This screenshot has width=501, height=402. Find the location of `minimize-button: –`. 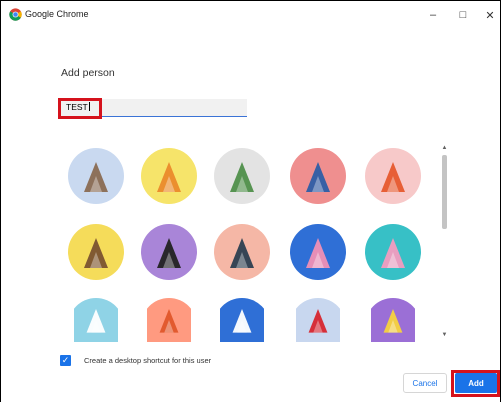

minimize-button: – is located at coordinates (433, 15).